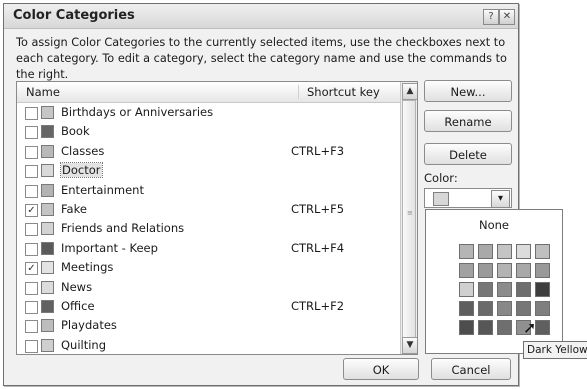 The width and height of the screenshot is (587, 389). What do you see at coordinates (468, 121) in the screenshot?
I see `rename-button: Rename` at bounding box center [468, 121].